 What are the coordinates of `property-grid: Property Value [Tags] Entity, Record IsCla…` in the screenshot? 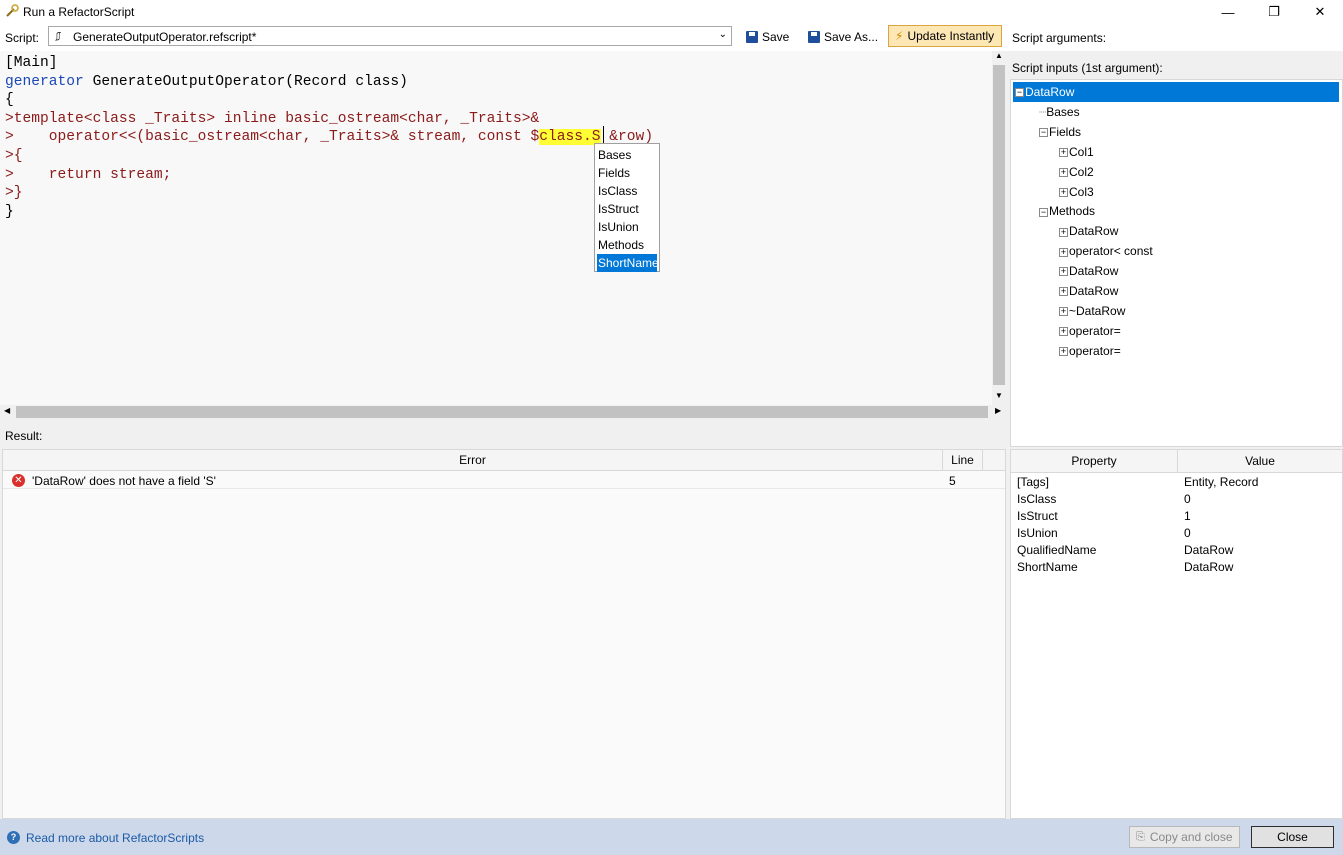 It's located at (1176, 634).